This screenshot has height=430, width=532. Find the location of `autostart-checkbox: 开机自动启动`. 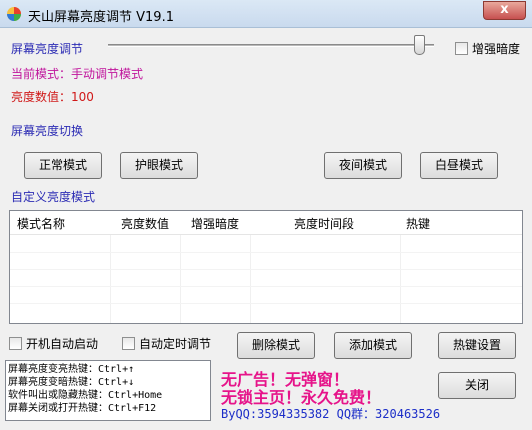

autostart-checkbox: 开机自动启动 is located at coordinates (53, 343).